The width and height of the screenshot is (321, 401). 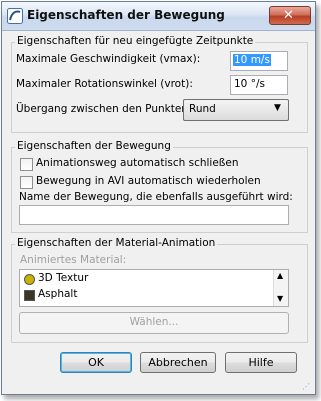 I want to click on transition-select: Rund ▼, so click(x=236, y=110).